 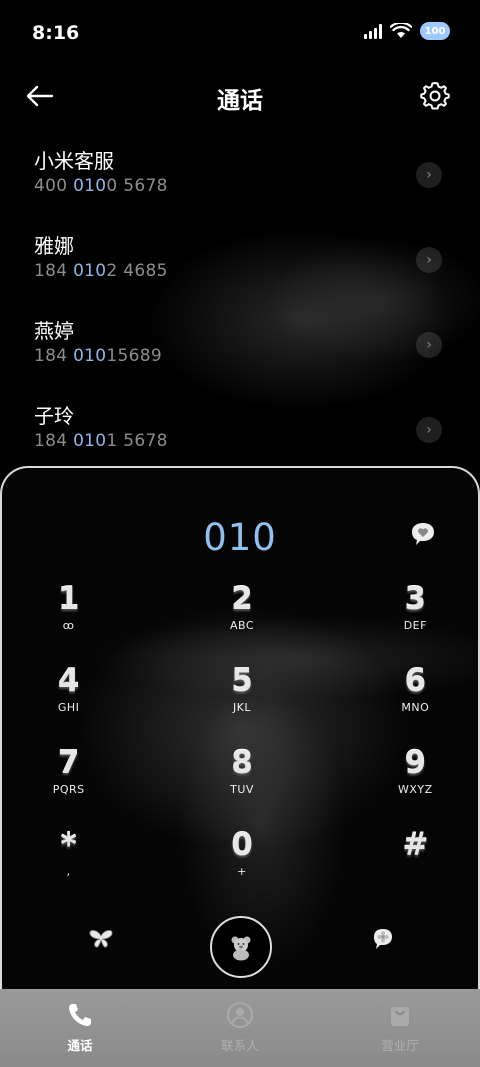 I want to click on wifi-icon, so click(x=401, y=30).